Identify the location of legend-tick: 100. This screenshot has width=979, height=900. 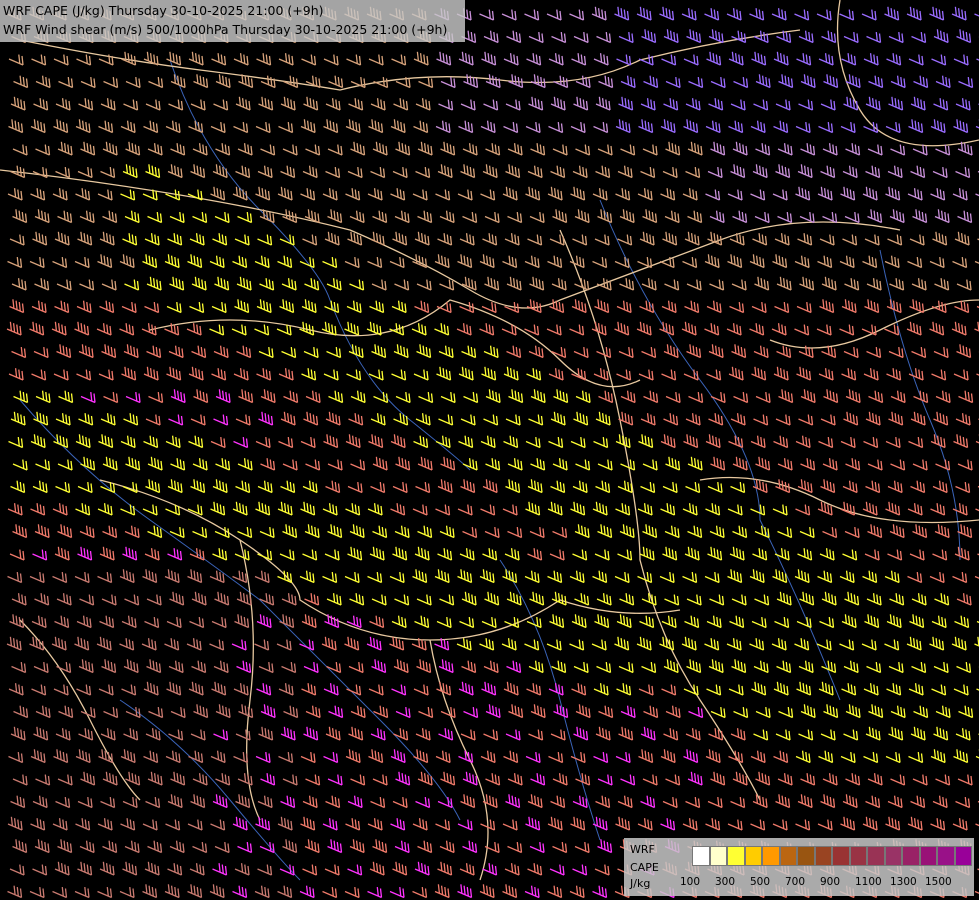
(690, 882).